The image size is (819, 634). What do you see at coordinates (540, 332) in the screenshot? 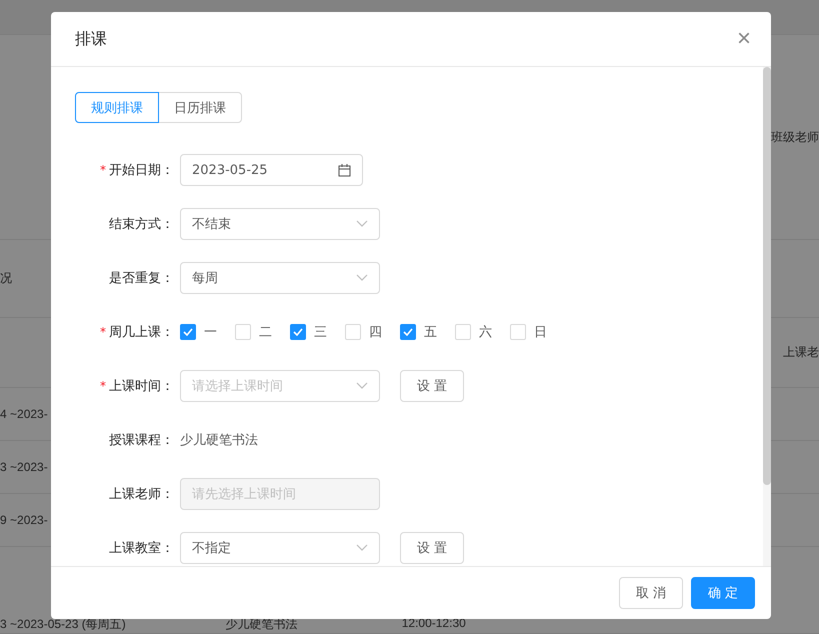
I see `weekday-label: 日` at bounding box center [540, 332].